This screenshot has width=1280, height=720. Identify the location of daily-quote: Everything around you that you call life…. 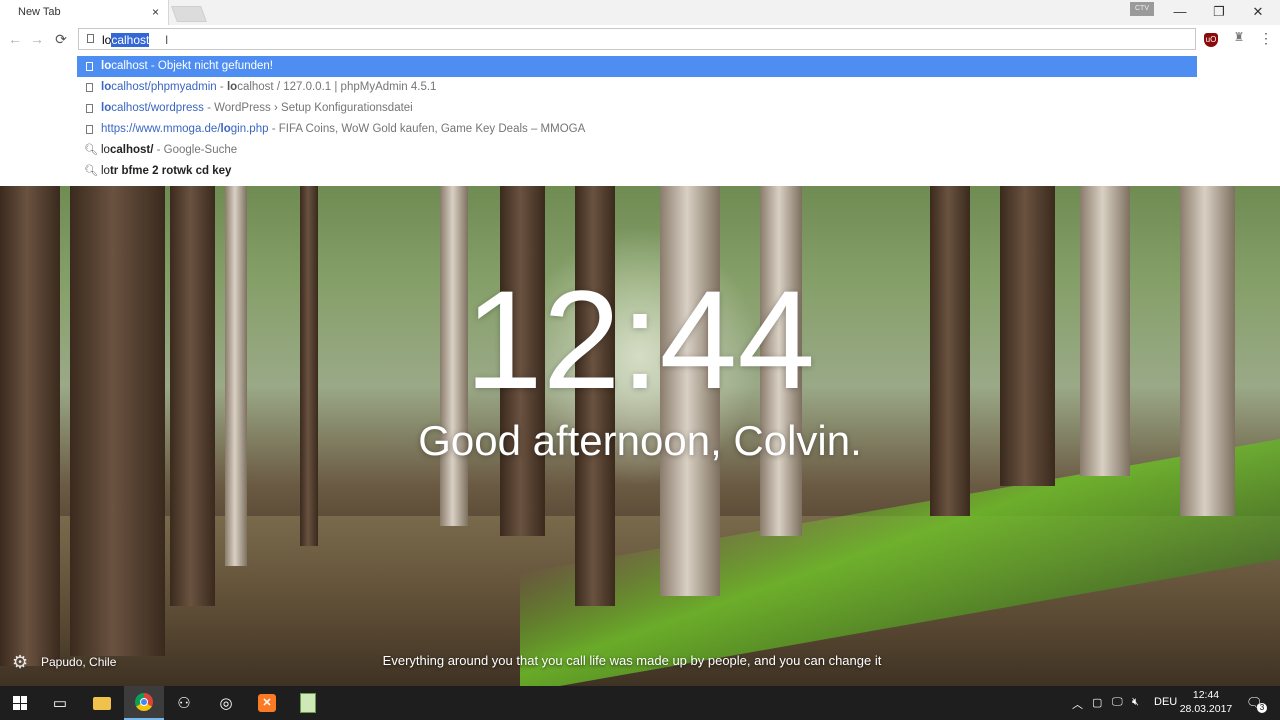
(632, 660).